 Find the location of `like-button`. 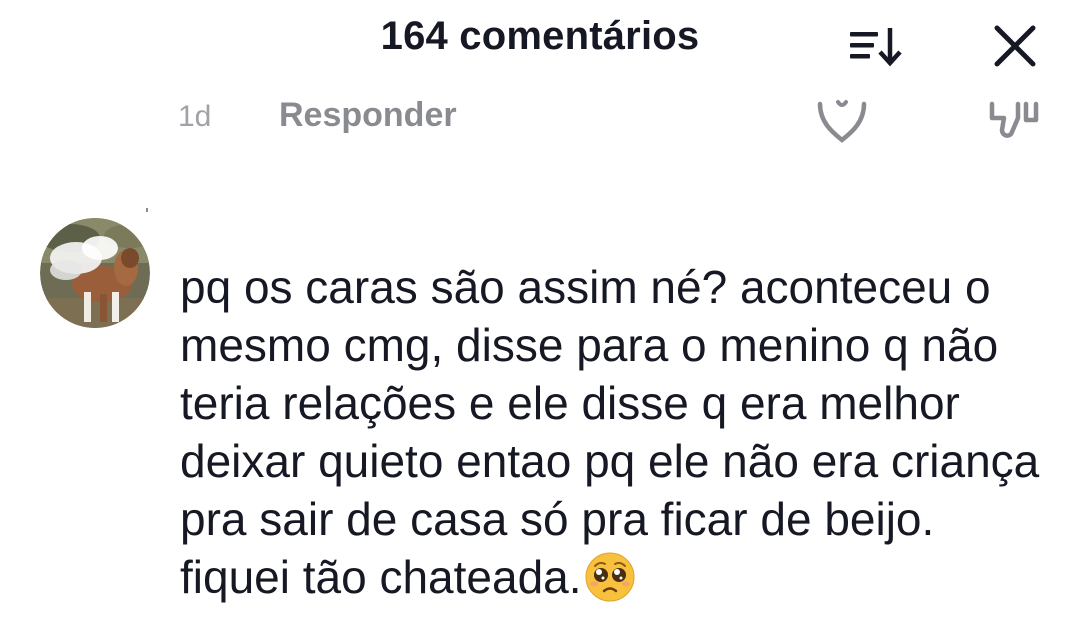

like-button is located at coordinates (842, 121).